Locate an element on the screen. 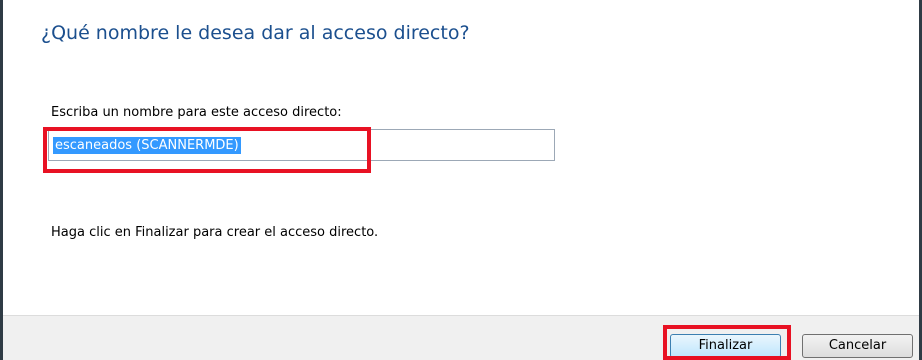 The width and height of the screenshot is (922, 360). cancel-button: Cancelar is located at coordinates (857, 346).